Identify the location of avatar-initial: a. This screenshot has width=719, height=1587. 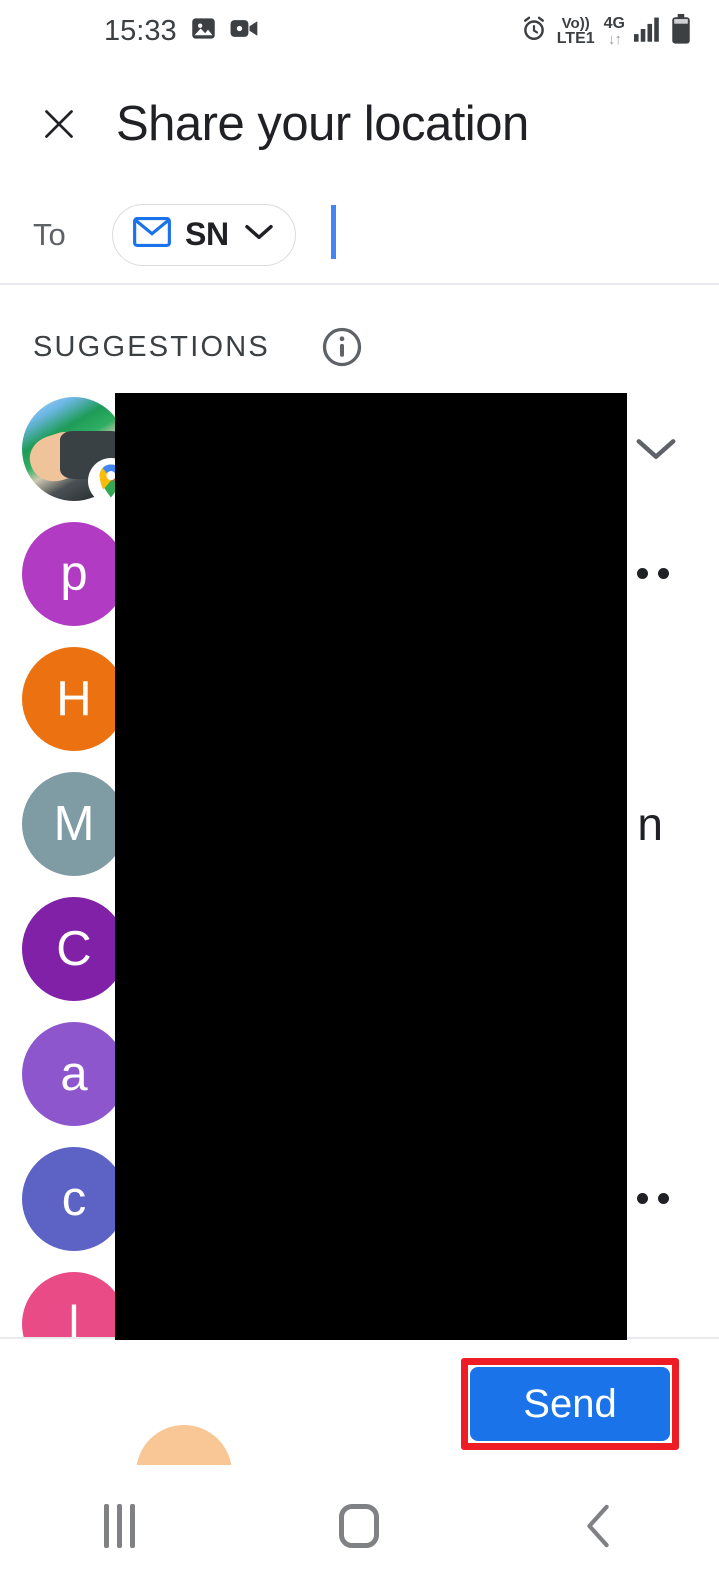
(74, 1073).